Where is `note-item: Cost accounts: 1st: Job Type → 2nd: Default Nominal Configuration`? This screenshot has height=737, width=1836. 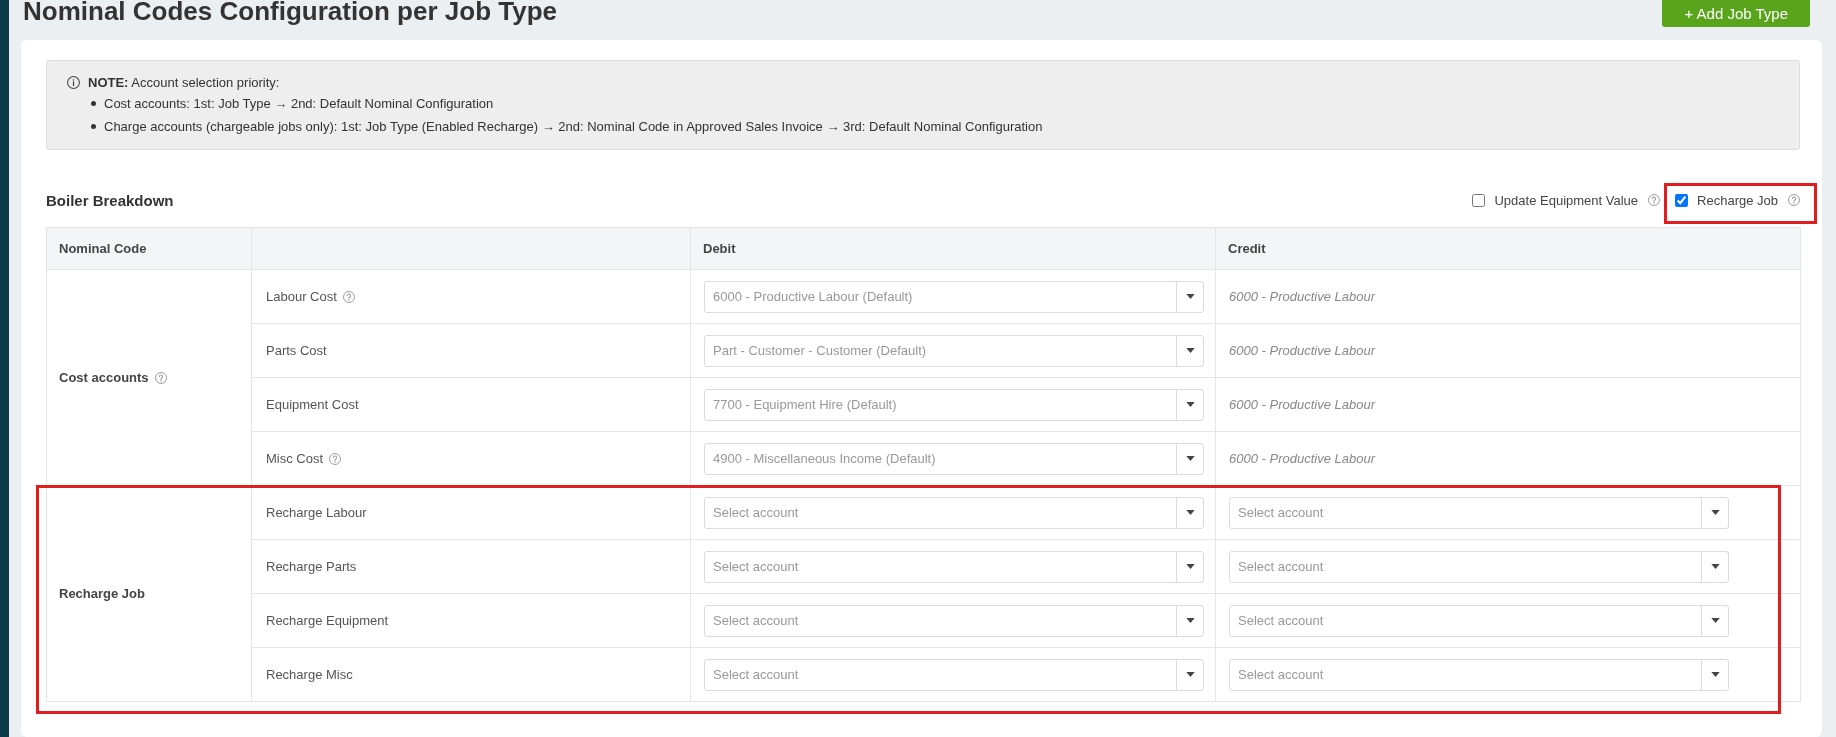
note-item: Cost accounts: 1st: Job Type → 2nd: Default Nominal Configuration is located at coordinates (299, 103).